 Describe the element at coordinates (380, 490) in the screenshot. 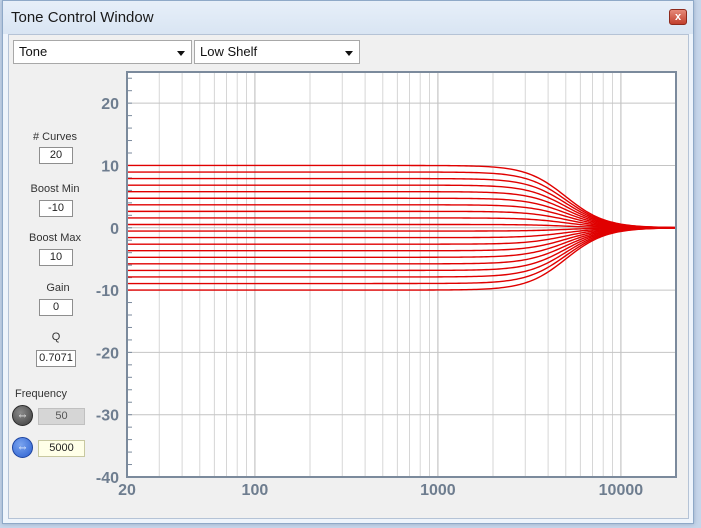

I see `x-axis-ticks: 20 100 1000 10000` at that location.